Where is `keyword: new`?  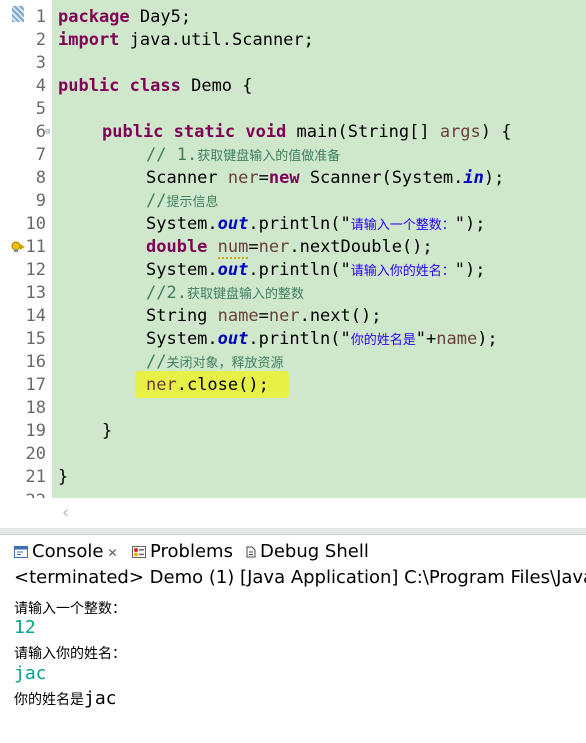 keyword: new is located at coordinates (284, 178).